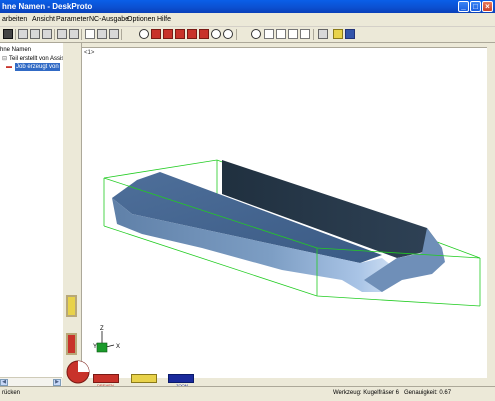 This screenshot has height=401, width=495. What do you see at coordinates (15, 50) in the screenshot?
I see `tree-root: hne Namen` at bounding box center [15, 50].